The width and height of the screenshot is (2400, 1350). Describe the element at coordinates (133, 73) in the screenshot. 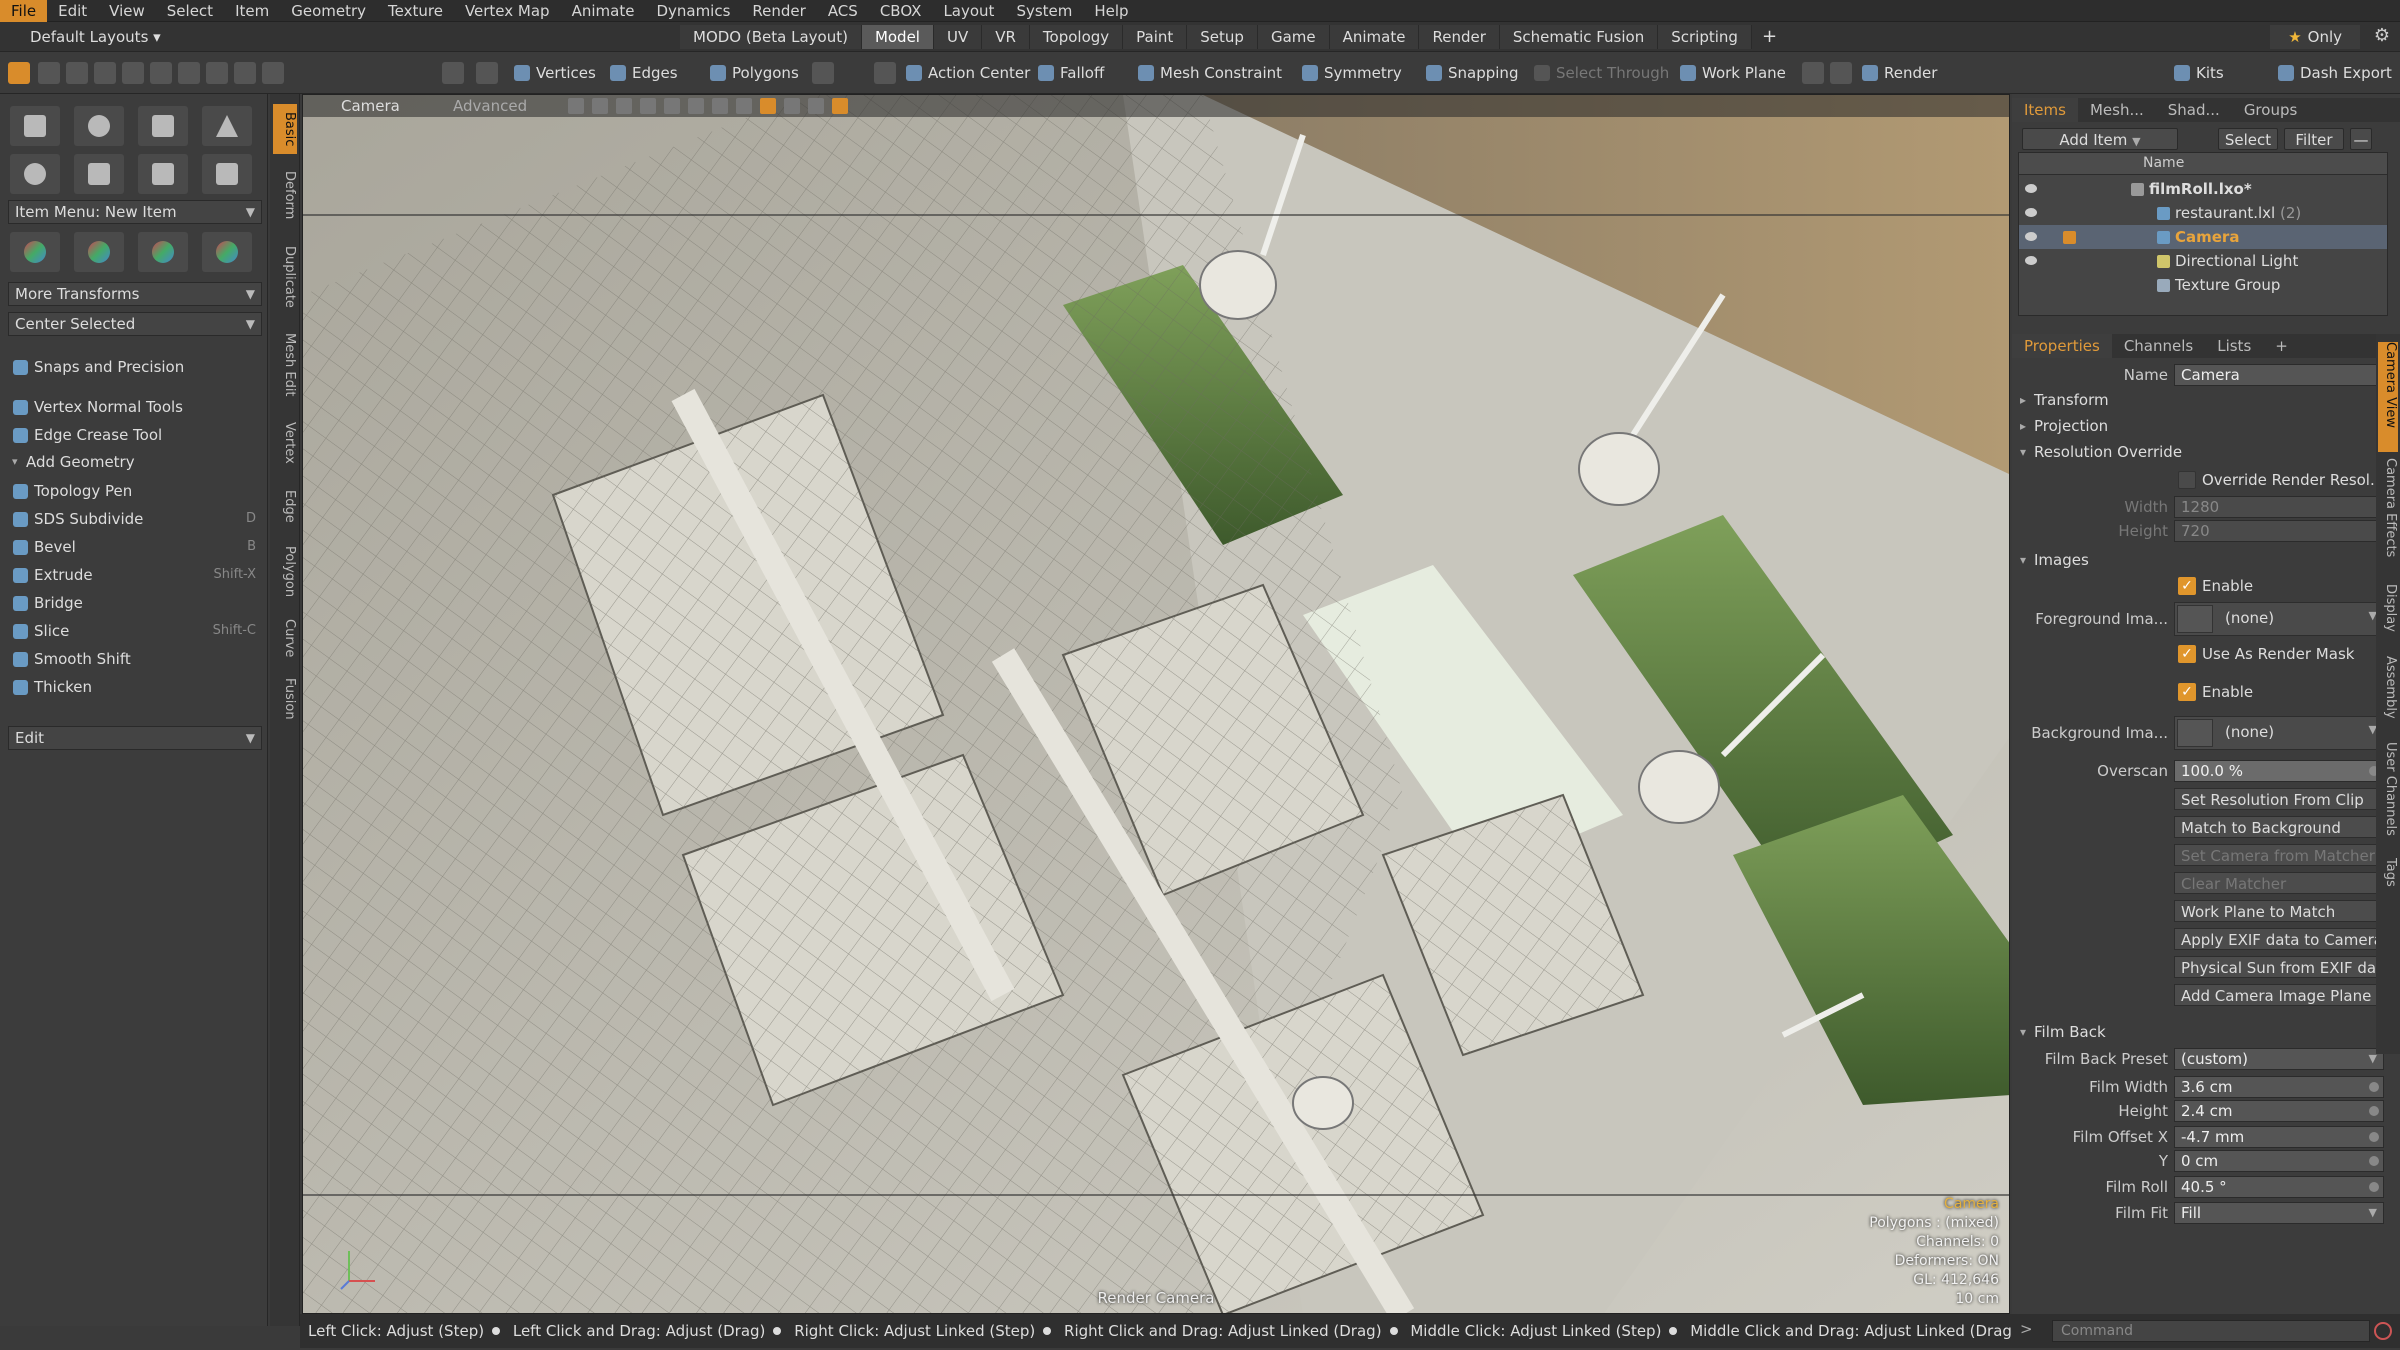

I see `element-move-icon` at that location.